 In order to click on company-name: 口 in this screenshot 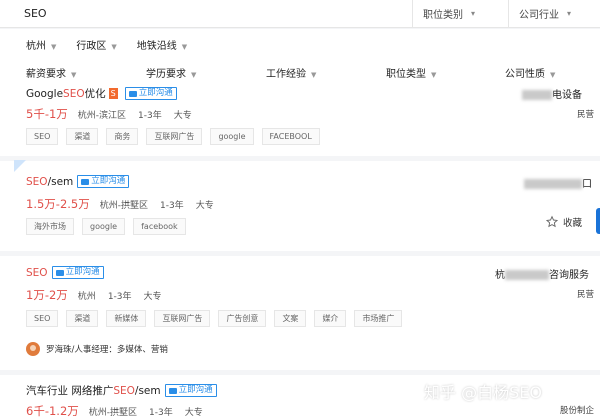, I will do `click(558, 182)`.